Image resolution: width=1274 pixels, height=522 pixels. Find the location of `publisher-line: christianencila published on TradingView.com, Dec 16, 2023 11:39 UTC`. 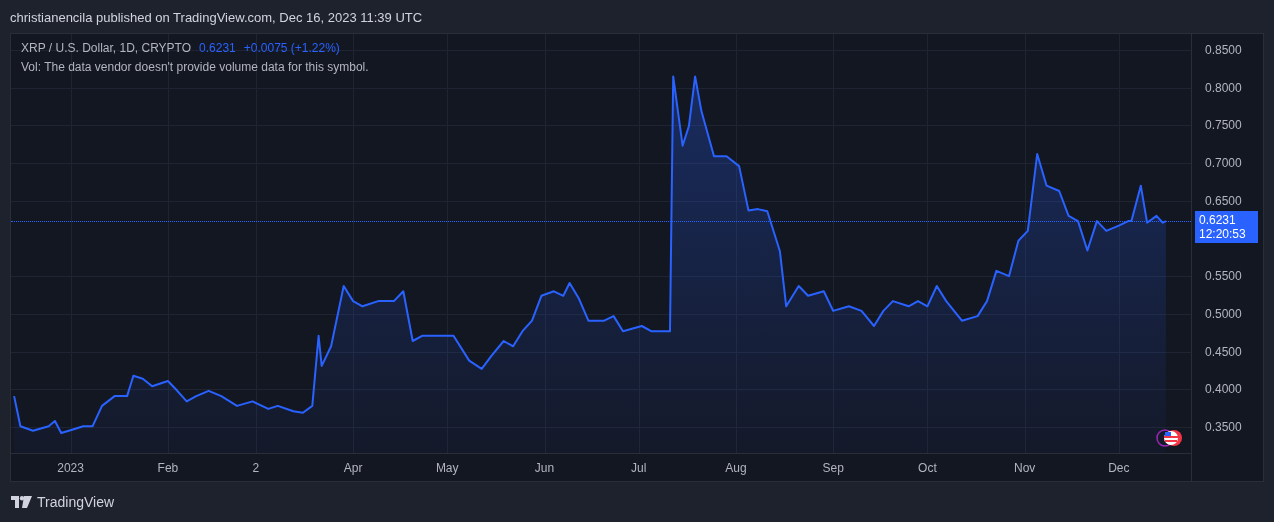

publisher-line: christianencila published on TradingView.com, Dec 16, 2023 11:39 UTC is located at coordinates (216, 17).